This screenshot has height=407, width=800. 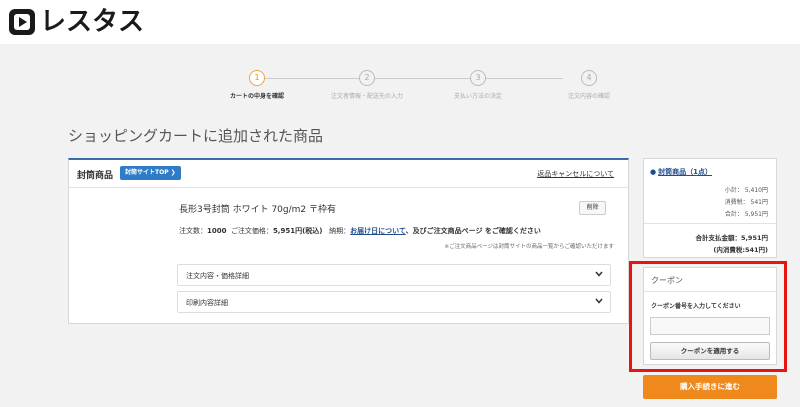 What do you see at coordinates (256, 96) in the screenshot?
I see `step-label: カートの中身を確認` at bounding box center [256, 96].